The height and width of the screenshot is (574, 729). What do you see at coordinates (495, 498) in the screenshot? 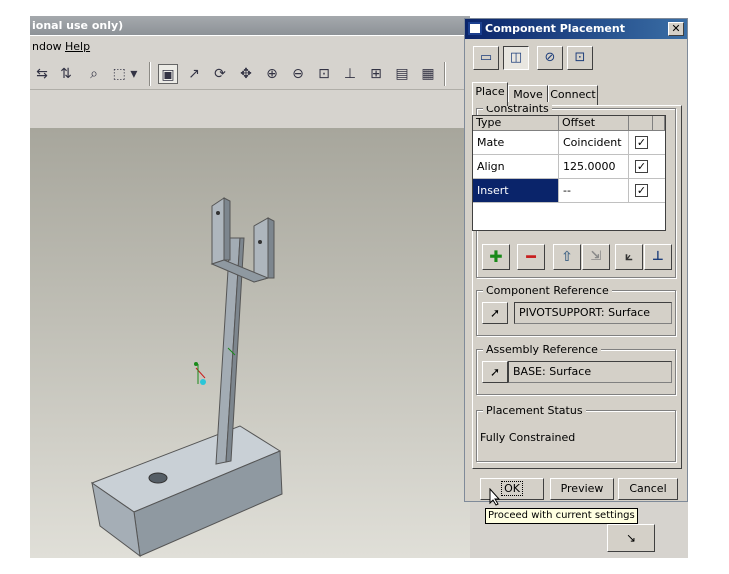
I see `mouse-cursor-icon` at bounding box center [495, 498].